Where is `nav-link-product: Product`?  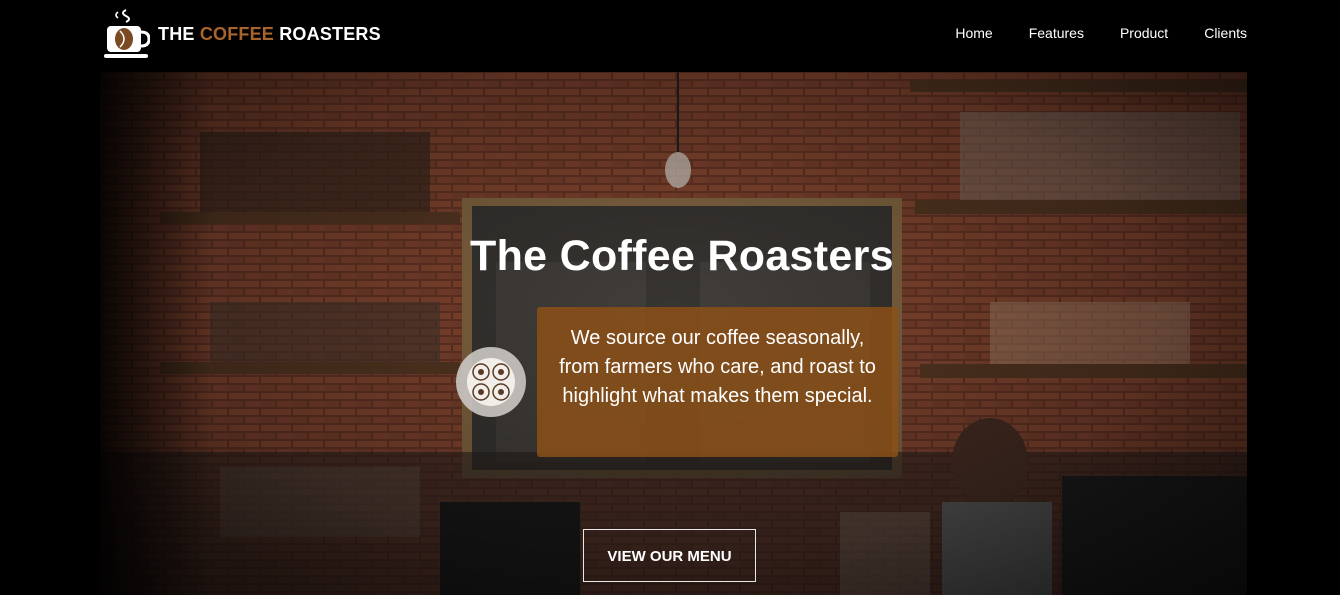
nav-link-product: Product is located at coordinates (1144, 33).